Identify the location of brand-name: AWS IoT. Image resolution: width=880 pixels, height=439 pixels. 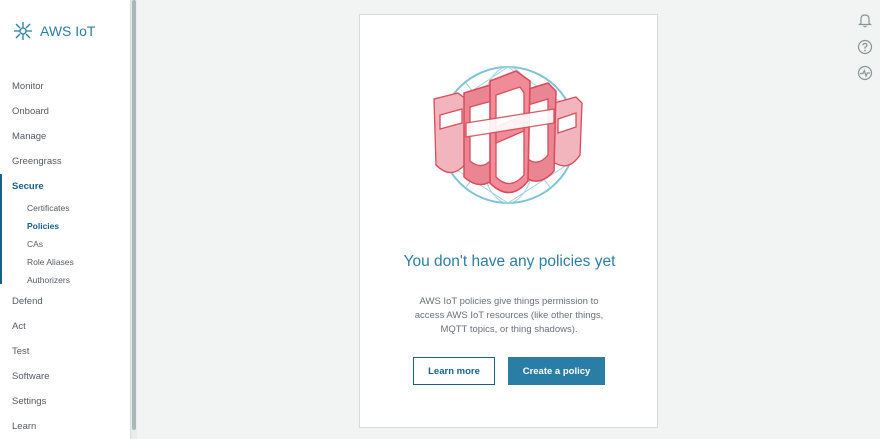
(68, 31).